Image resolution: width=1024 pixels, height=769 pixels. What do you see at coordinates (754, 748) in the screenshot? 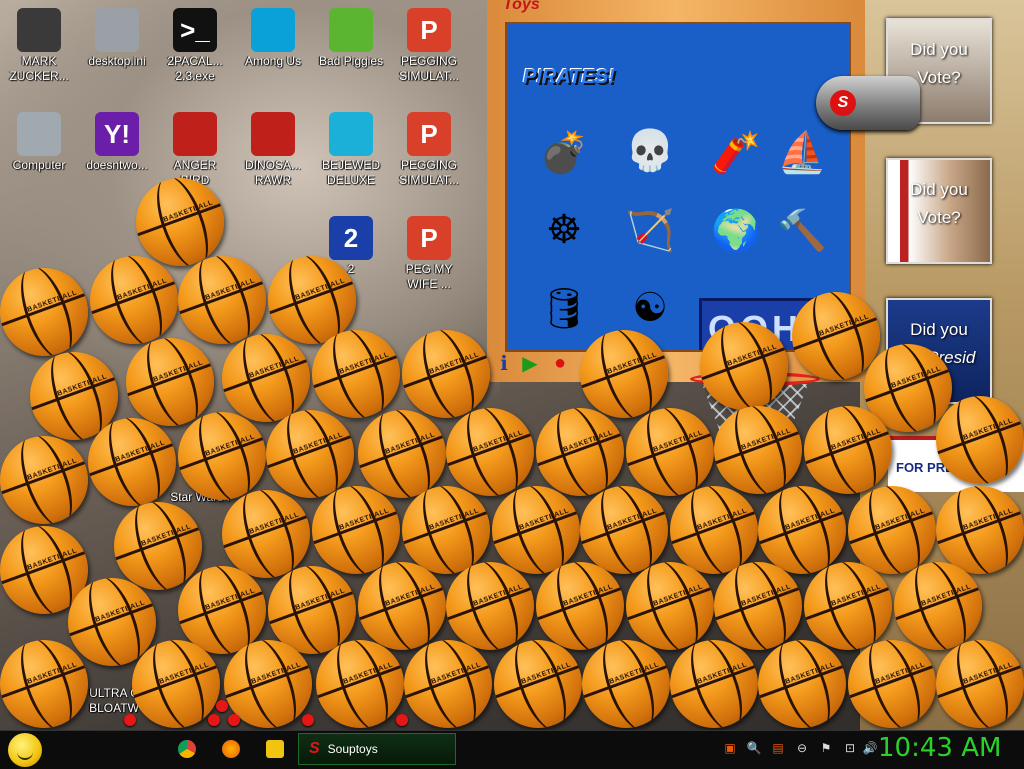
I see `search-icon: 🔍` at bounding box center [754, 748].